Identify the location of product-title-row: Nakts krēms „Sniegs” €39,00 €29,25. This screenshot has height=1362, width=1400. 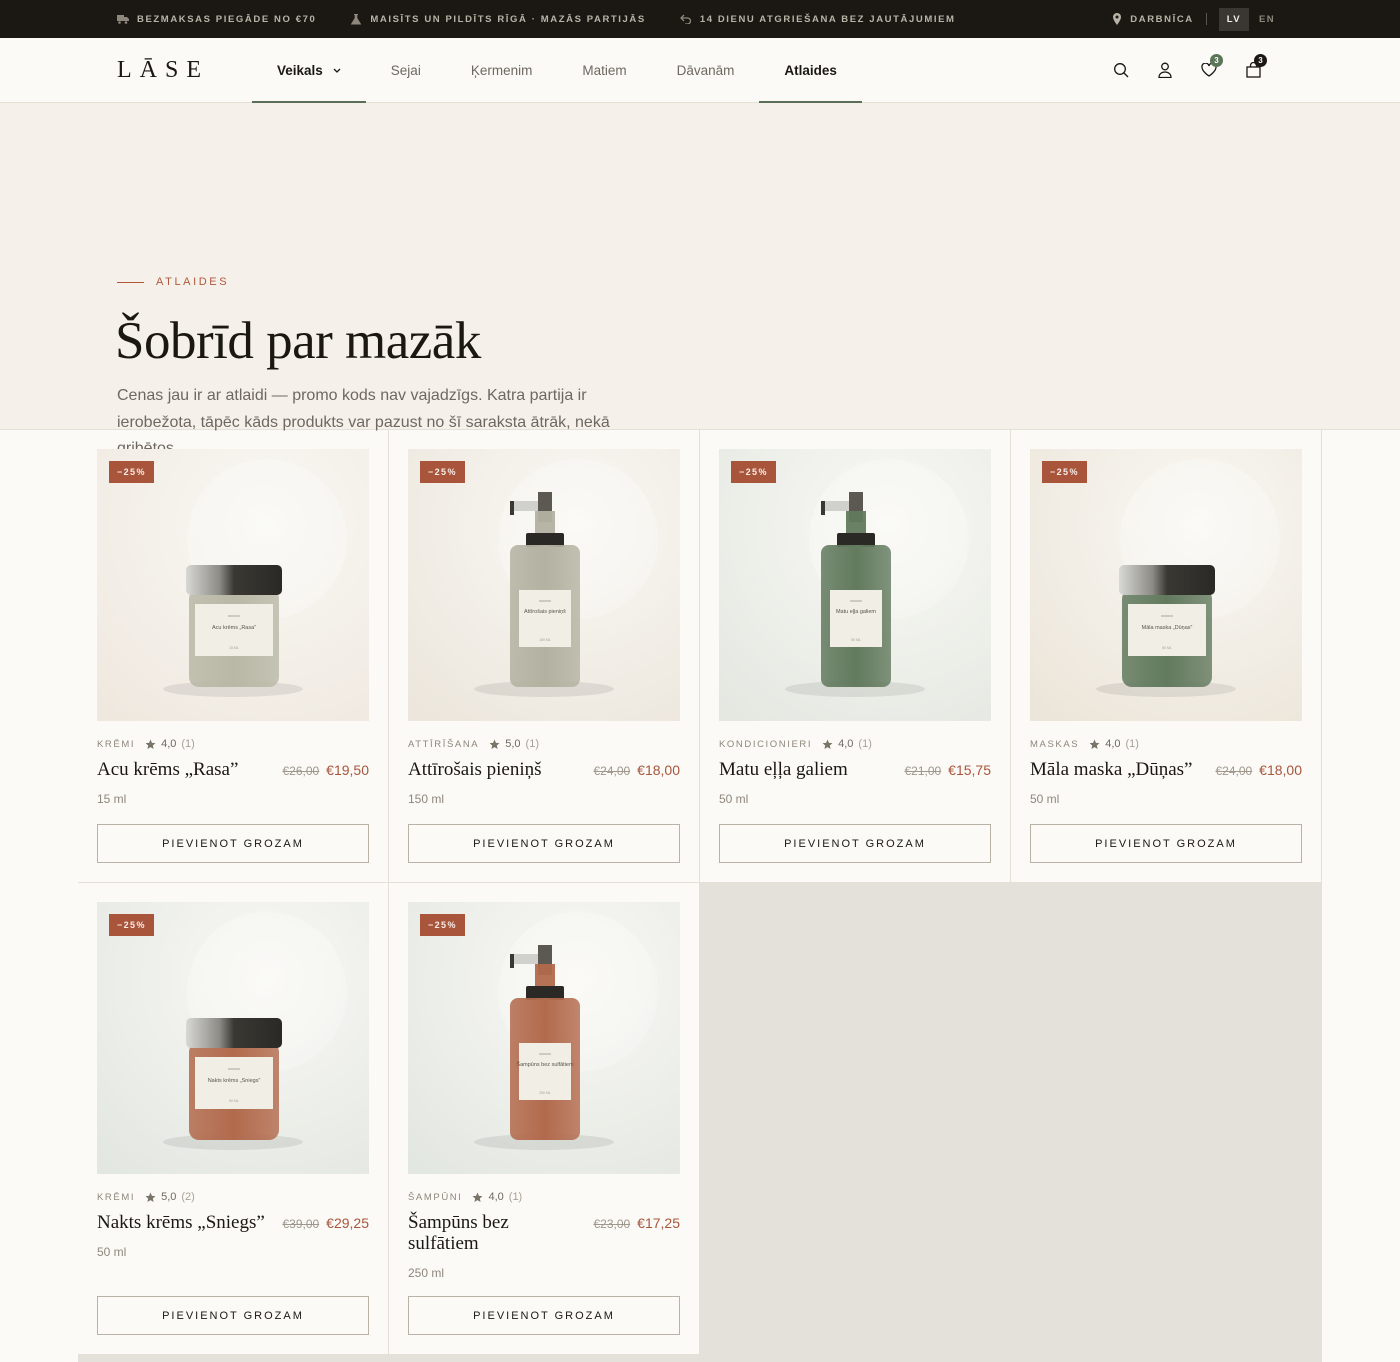
(233, 1222).